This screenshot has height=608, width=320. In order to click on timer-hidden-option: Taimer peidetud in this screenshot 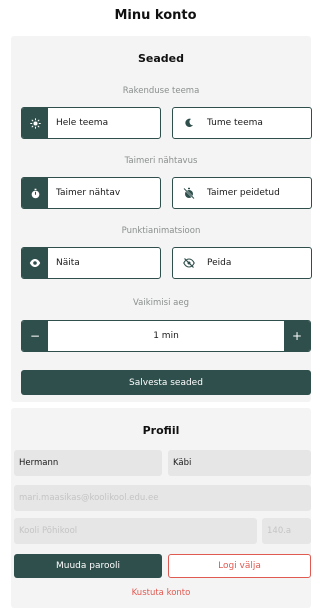, I will do `click(242, 193)`.